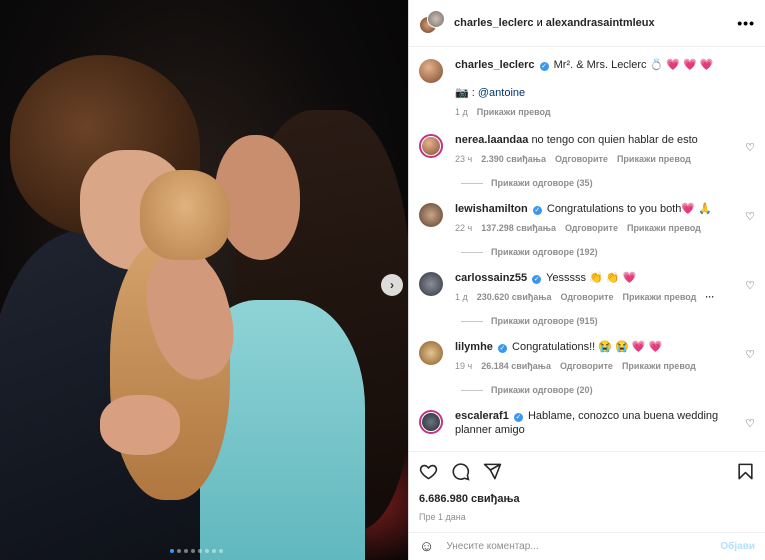 The image size is (765, 560). I want to click on next-slide-button: ›, so click(392, 285).